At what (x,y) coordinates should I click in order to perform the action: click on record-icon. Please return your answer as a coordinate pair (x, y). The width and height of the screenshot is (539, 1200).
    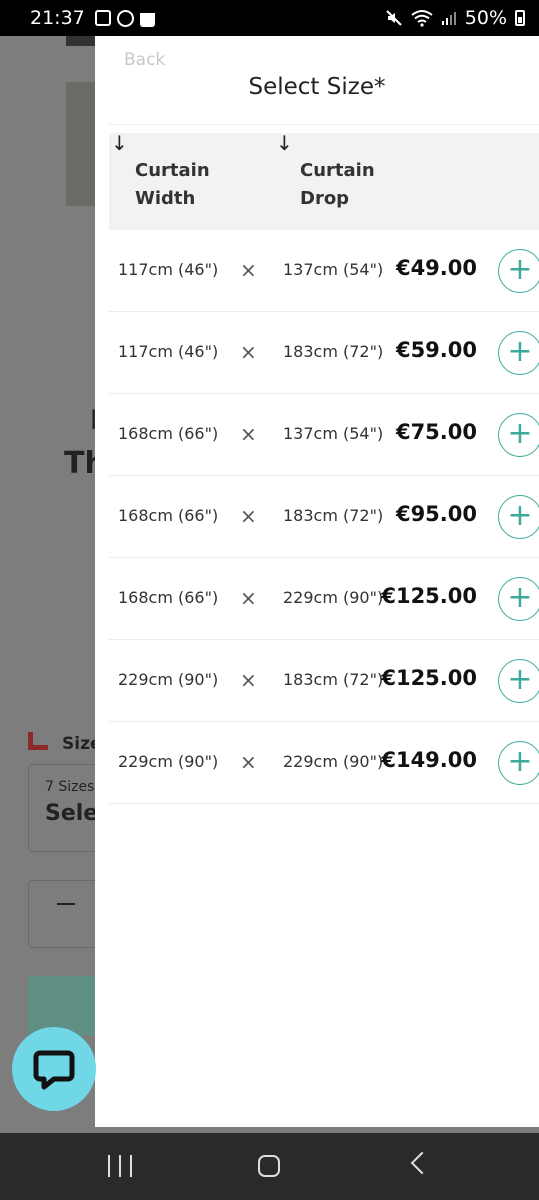
    Looking at the image, I should click on (125, 18).